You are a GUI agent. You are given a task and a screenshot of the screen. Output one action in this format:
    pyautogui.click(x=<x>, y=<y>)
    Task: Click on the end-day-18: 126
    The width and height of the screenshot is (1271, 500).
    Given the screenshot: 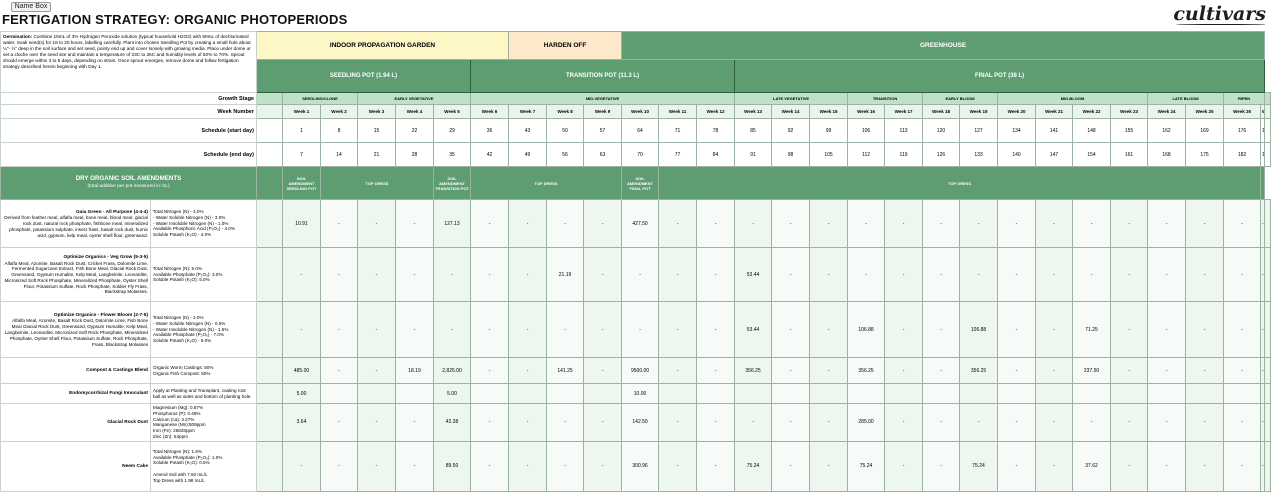 What is the action you would take?
    pyautogui.click(x=941, y=154)
    